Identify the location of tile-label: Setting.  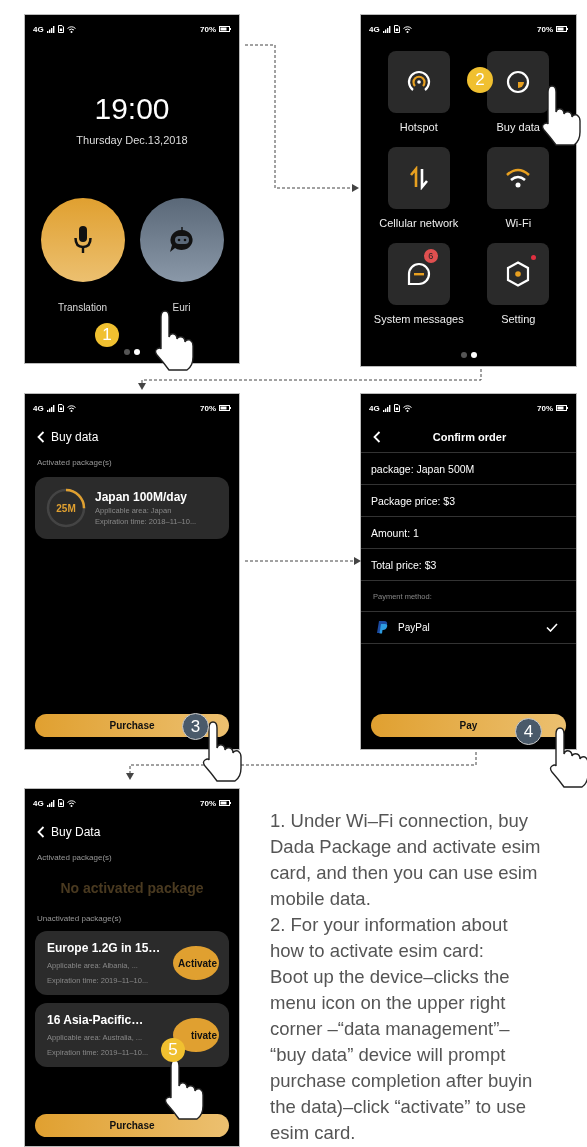
(518, 319).